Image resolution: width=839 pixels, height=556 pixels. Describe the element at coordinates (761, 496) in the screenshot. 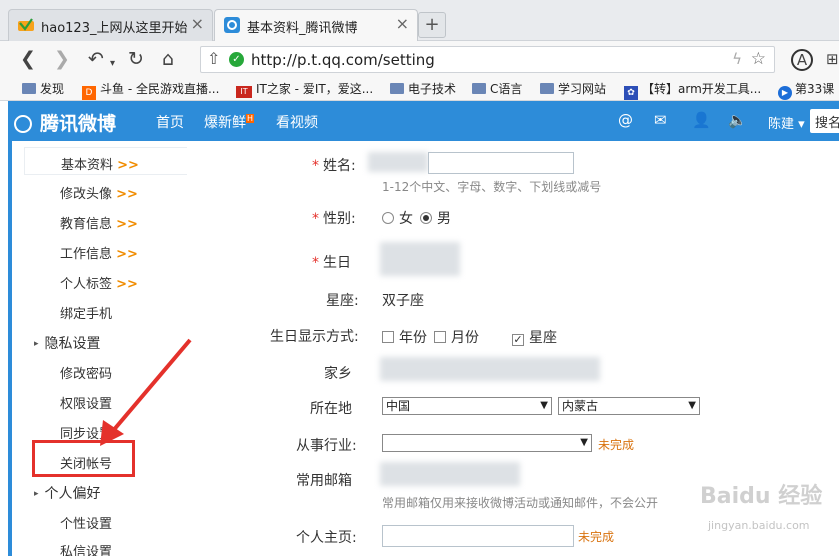

I see `baidu-watermark: Baidu 经验` at that location.